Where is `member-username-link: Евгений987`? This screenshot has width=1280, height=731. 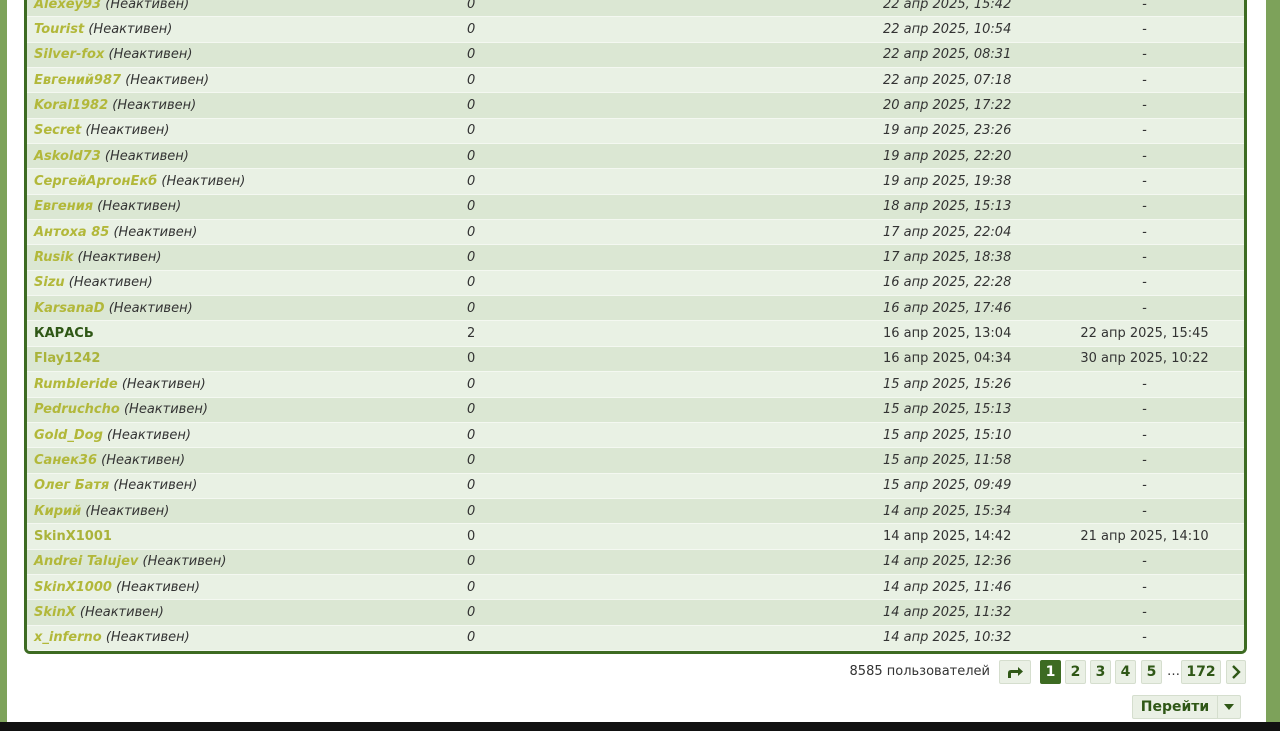 member-username-link: Евгений987 is located at coordinates (77, 80).